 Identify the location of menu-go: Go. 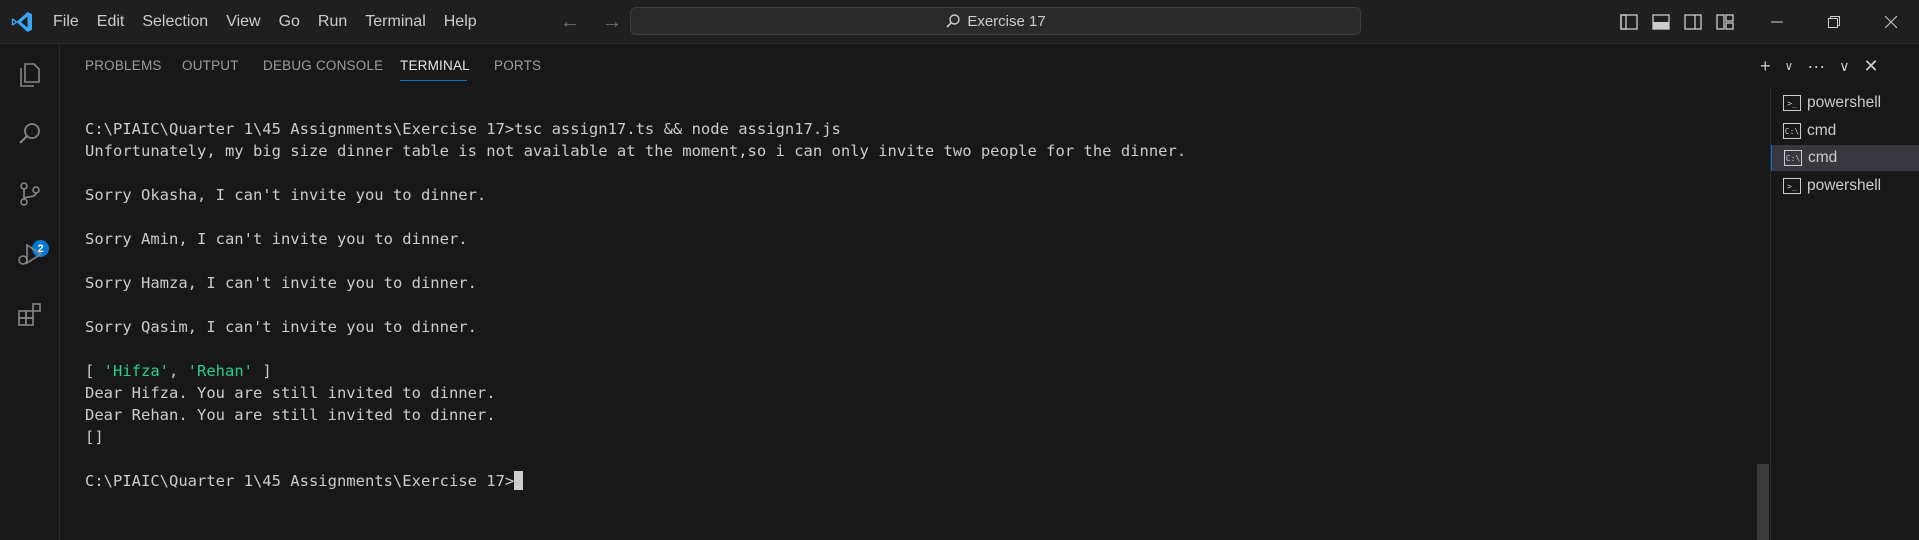
(289, 22).